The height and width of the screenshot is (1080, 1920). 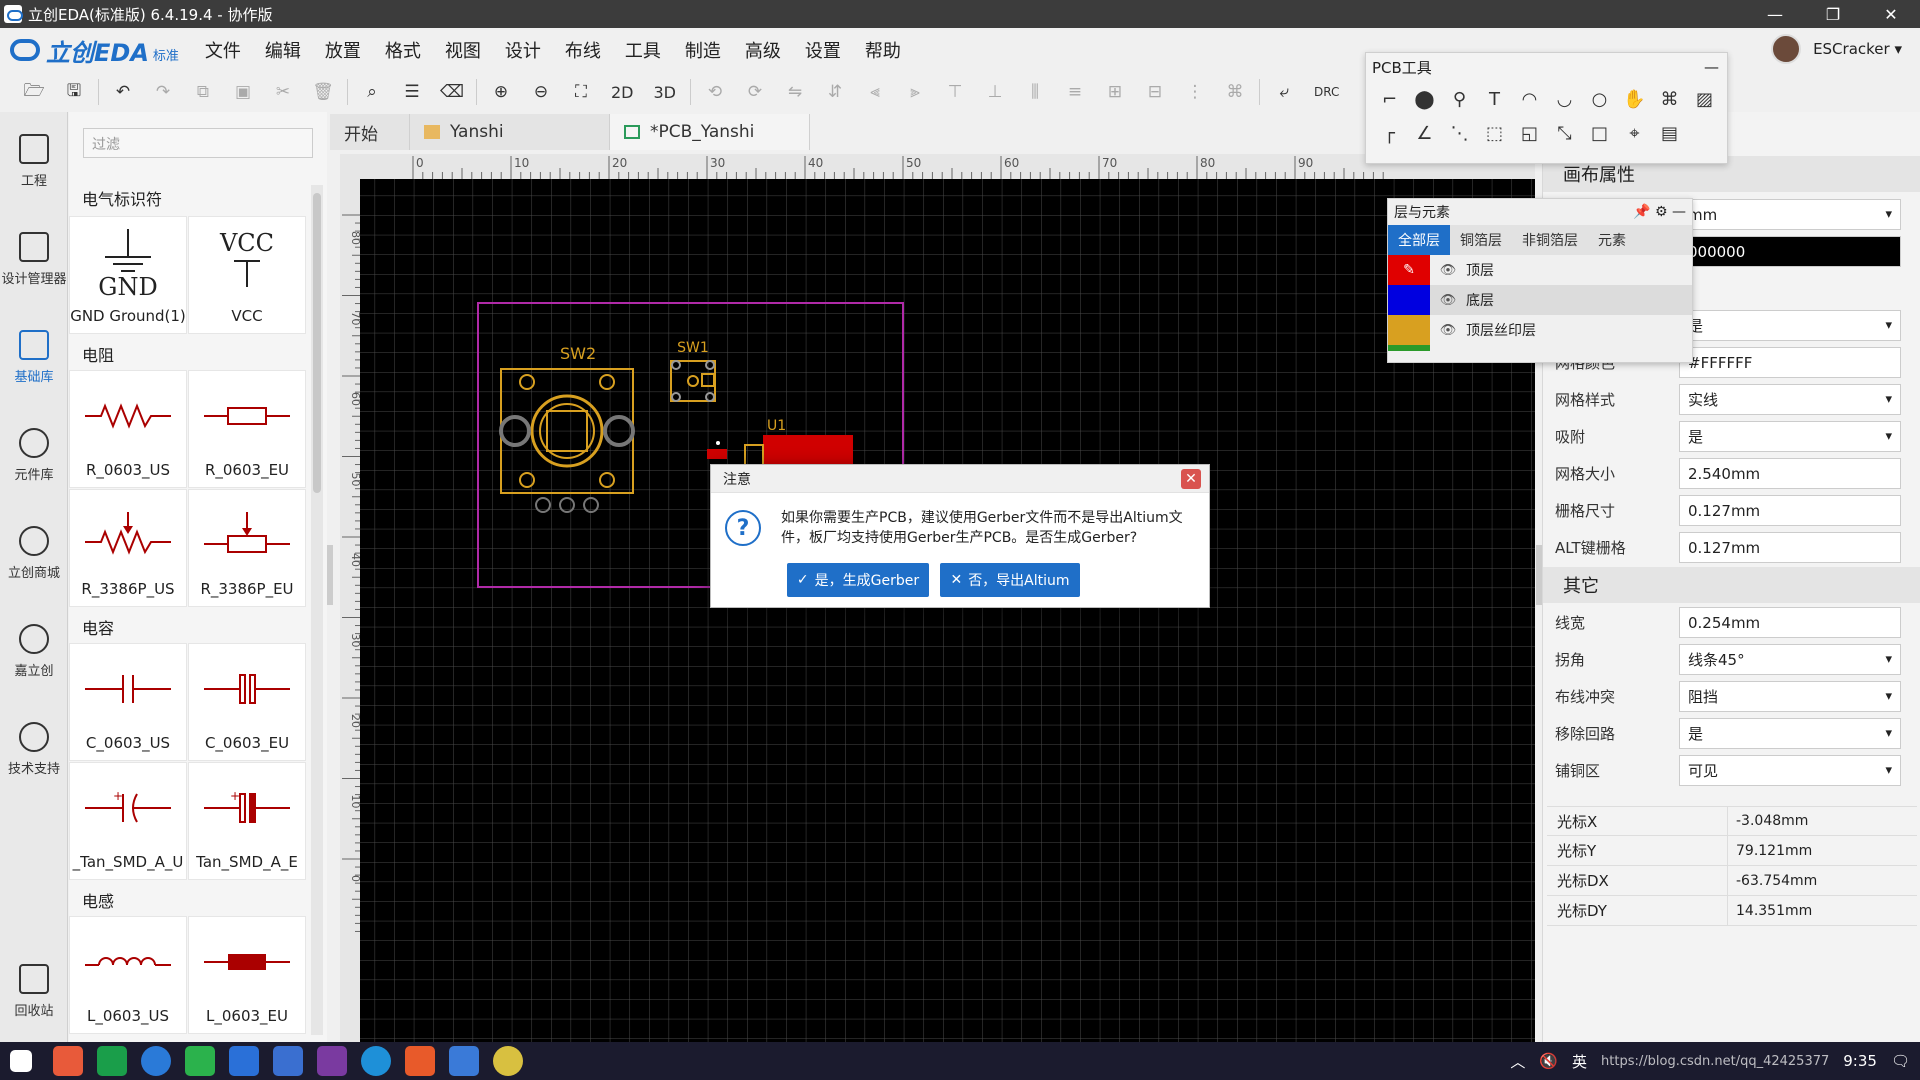 I want to click on unit-select: mm, so click(x=1790, y=214).